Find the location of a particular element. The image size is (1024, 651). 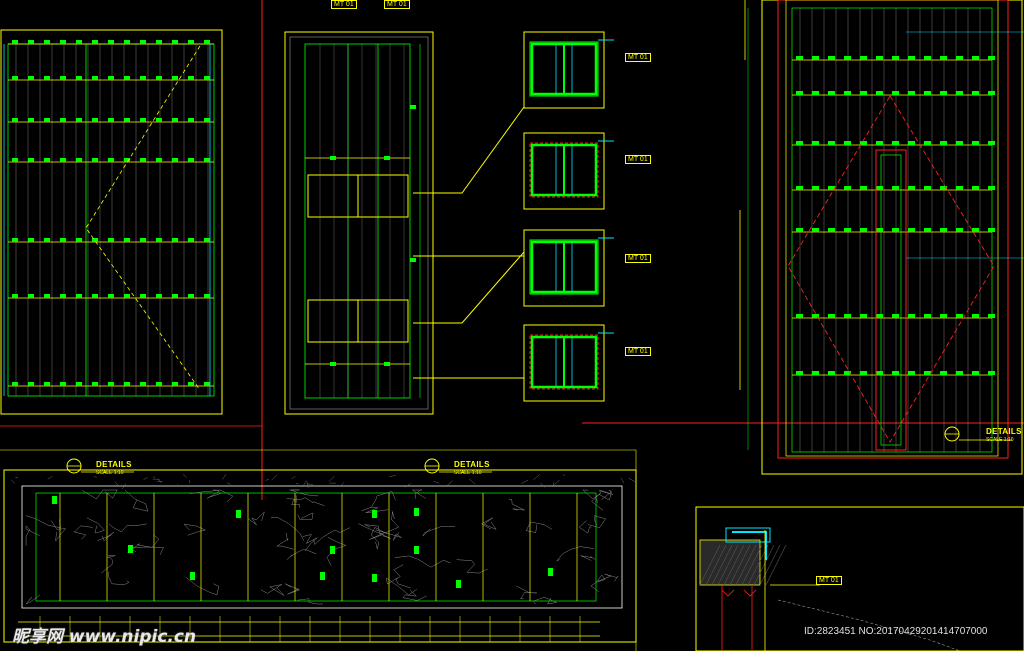

details-scale-2: SCALE 1:10 is located at coordinates (468, 473).